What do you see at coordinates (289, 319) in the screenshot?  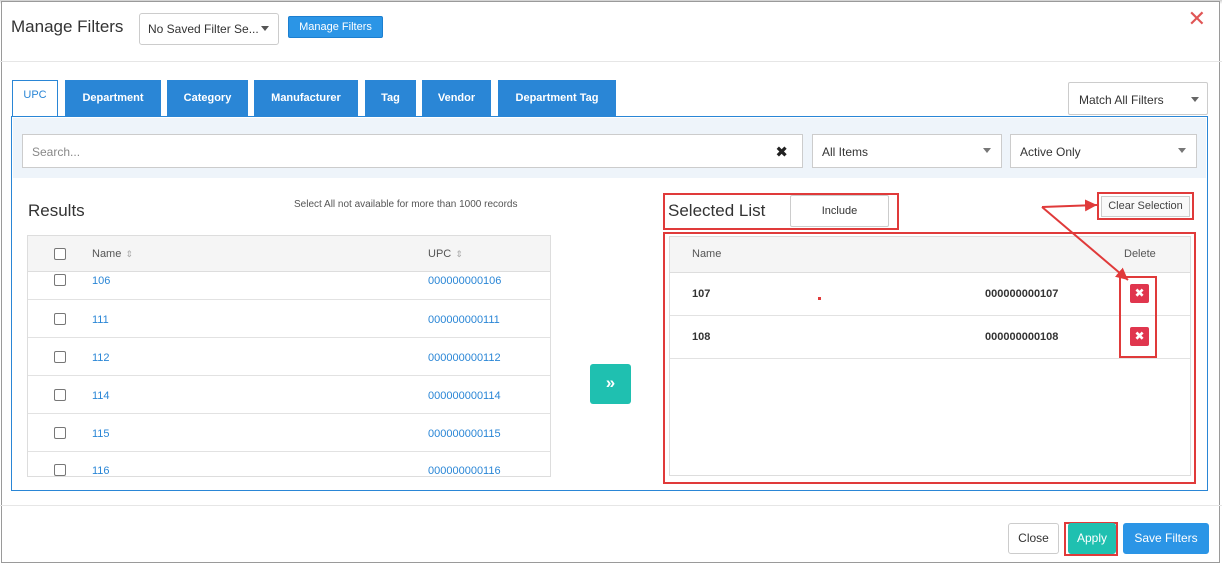 I see `table-row: 111 000000000111` at bounding box center [289, 319].